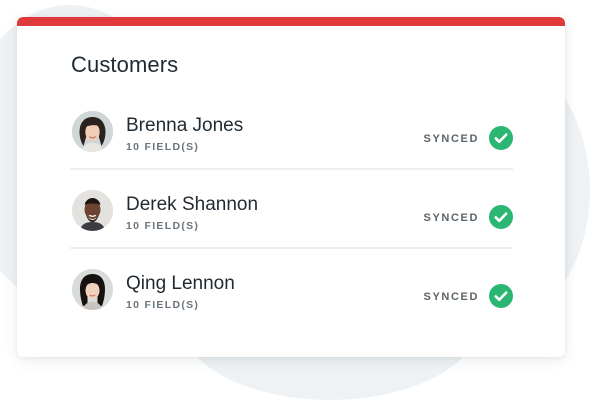 The image size is (600, 400). I want to click on customer-row: Brenna Jones 10 FIELD(S) SYNCED, so click(291, 130).